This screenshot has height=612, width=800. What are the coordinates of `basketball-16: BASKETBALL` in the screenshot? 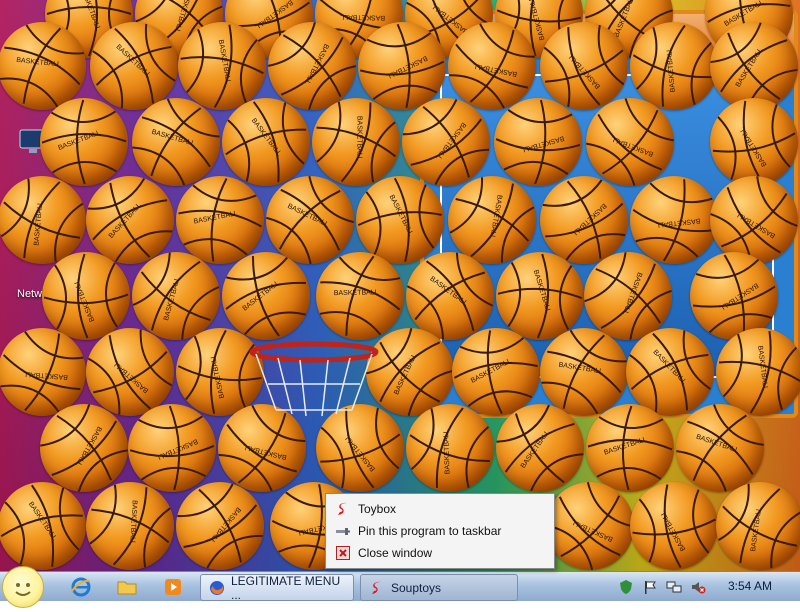 It's located at (754, 66).